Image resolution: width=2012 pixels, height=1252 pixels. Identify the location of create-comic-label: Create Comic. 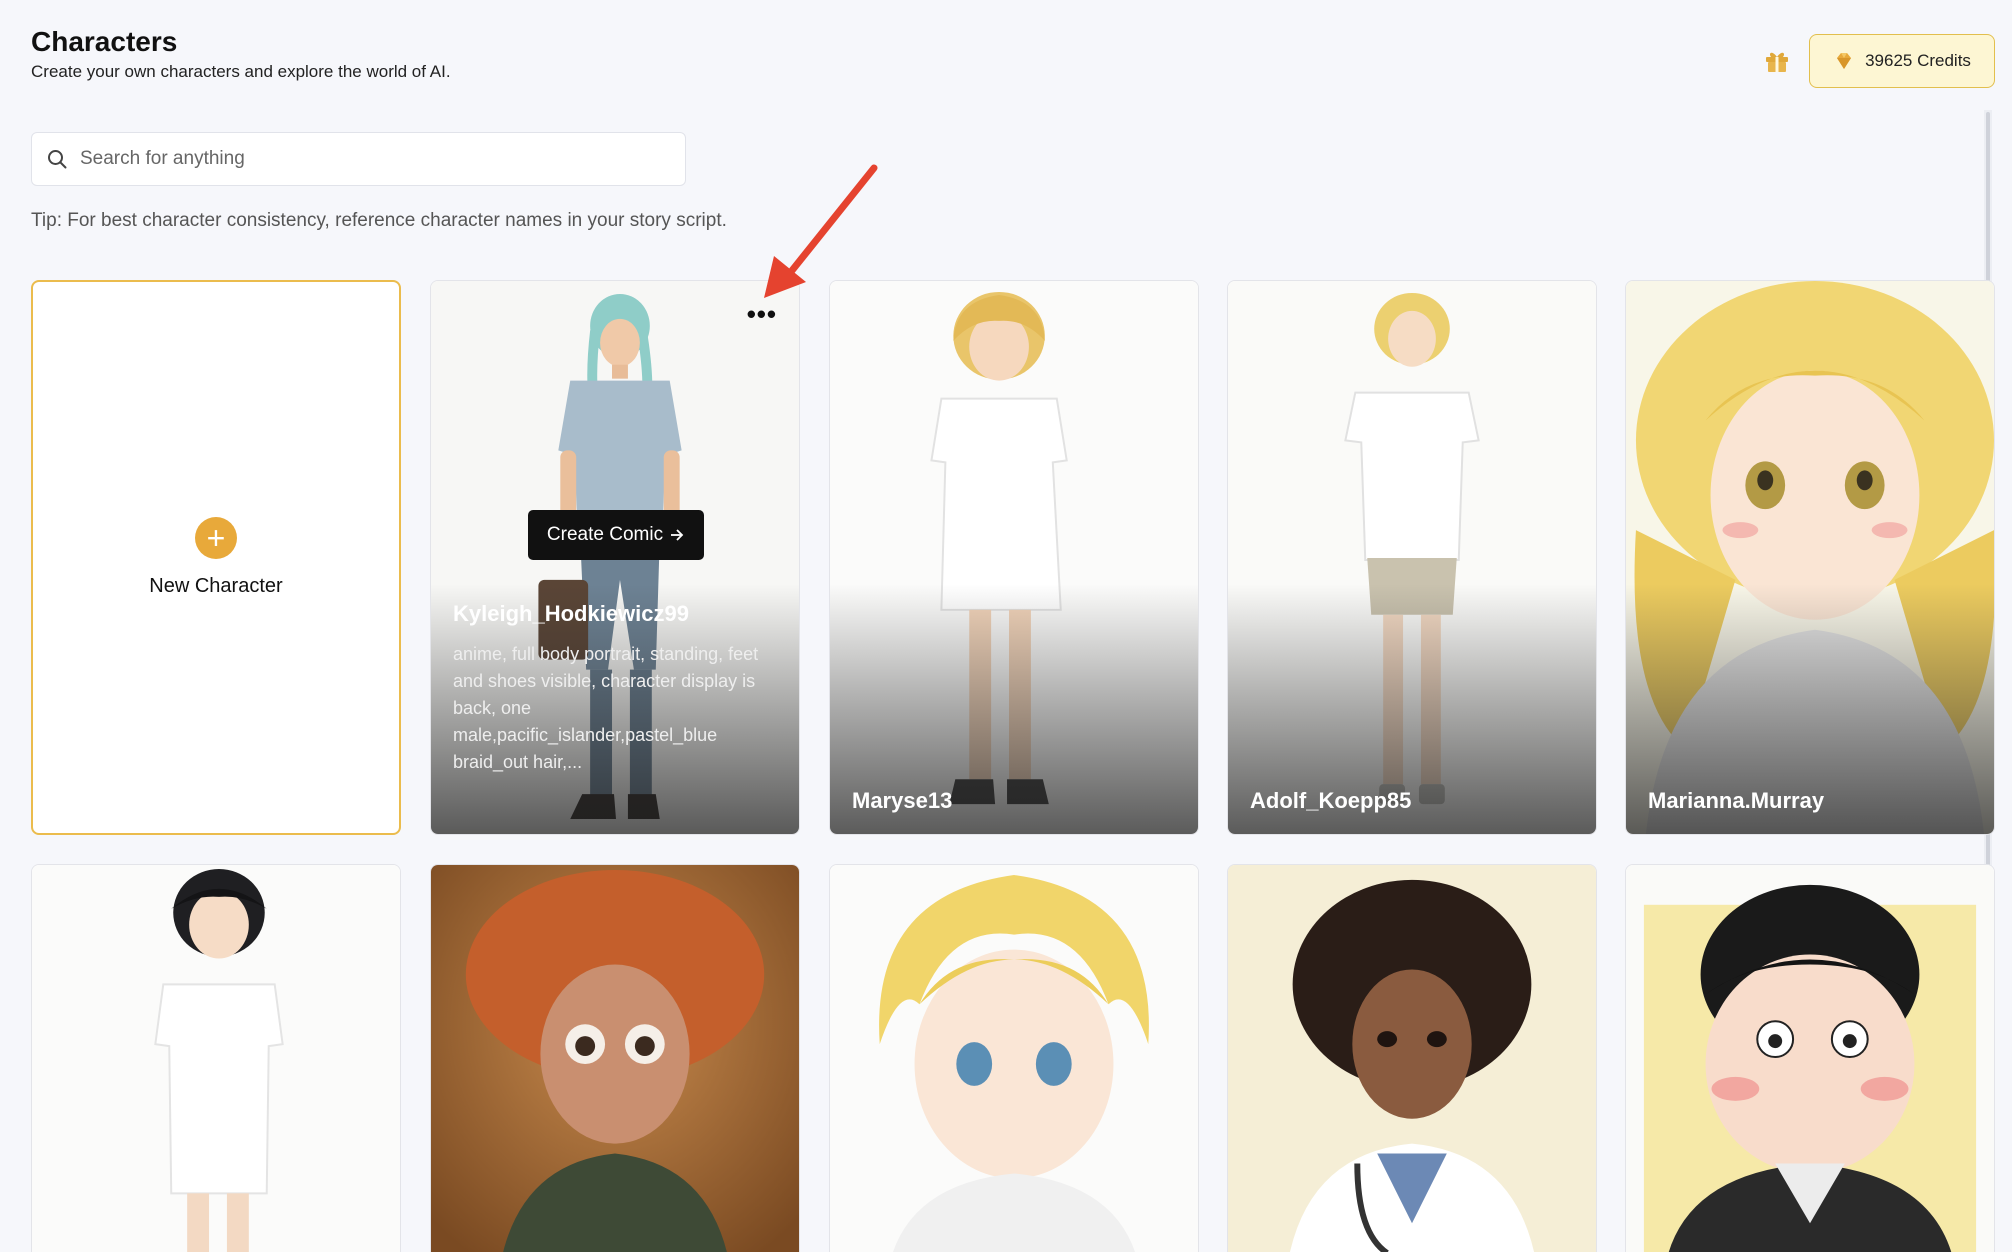
(605, 534).